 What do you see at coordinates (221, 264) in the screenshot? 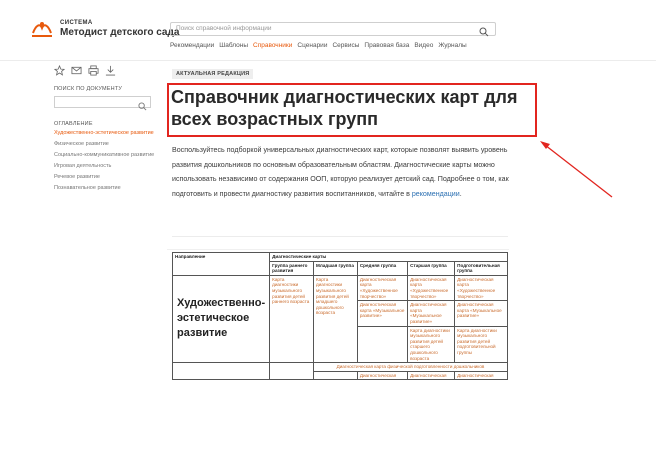
I see `header-direction: Направление` at bounding box center [221, 264].